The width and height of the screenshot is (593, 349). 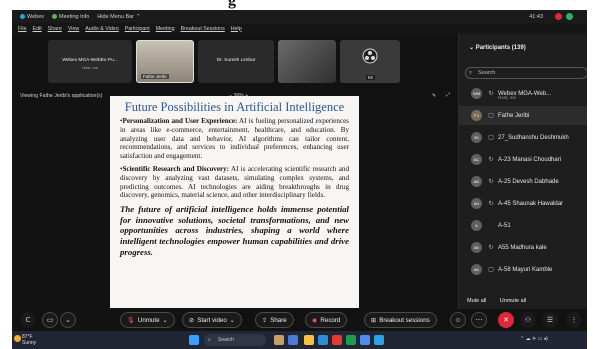 What do you see at coordinates (137, 29) in the screenshot?
I see `menu-participant: Participant` at bounding box center [137, 29].